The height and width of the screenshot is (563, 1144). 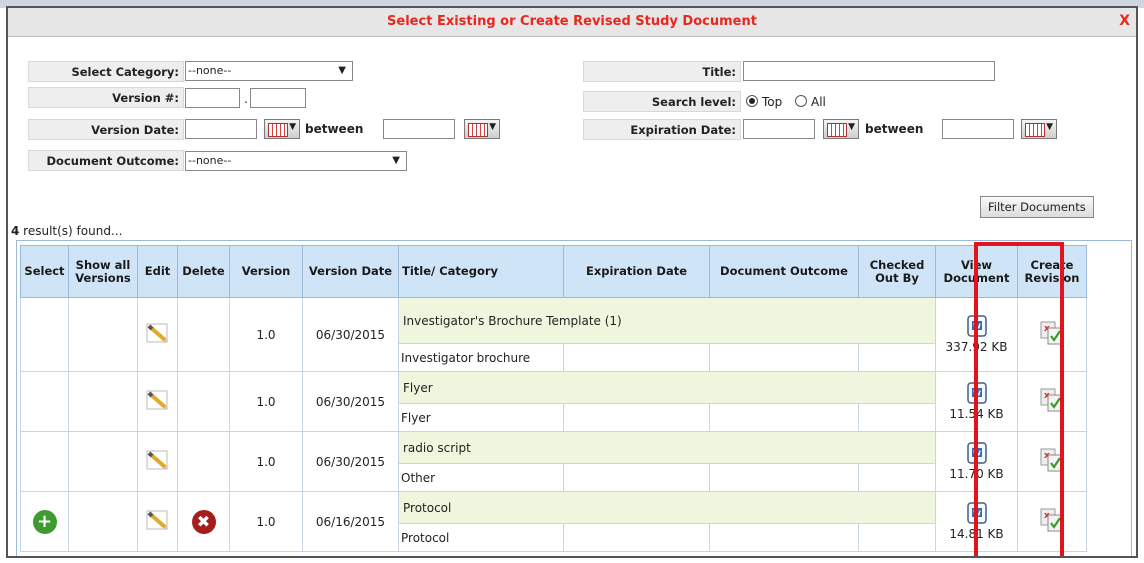 I want to click on version-date-from-input, so click(x=221, y=129).